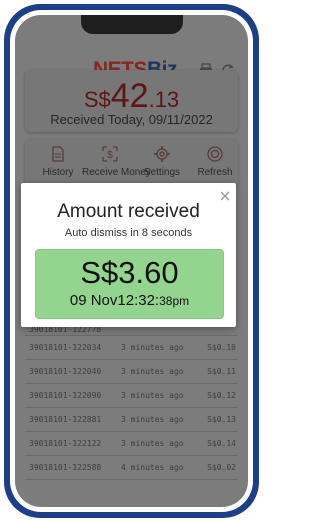  I want to click on transaction-ref: 39018101-122588, so click(65, 467).